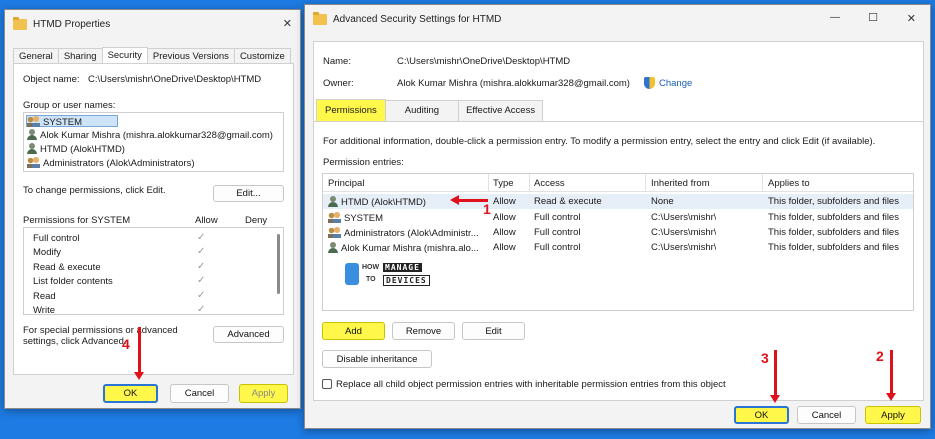 This screenshot has height=439, width=935. I want to click on minimize-icon: —, so click(835, 17).